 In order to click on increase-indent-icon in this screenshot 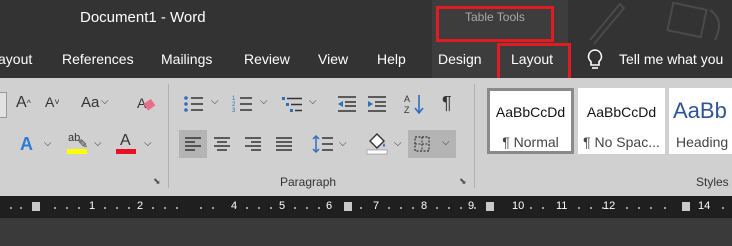, I will do `click(377, 104)`.